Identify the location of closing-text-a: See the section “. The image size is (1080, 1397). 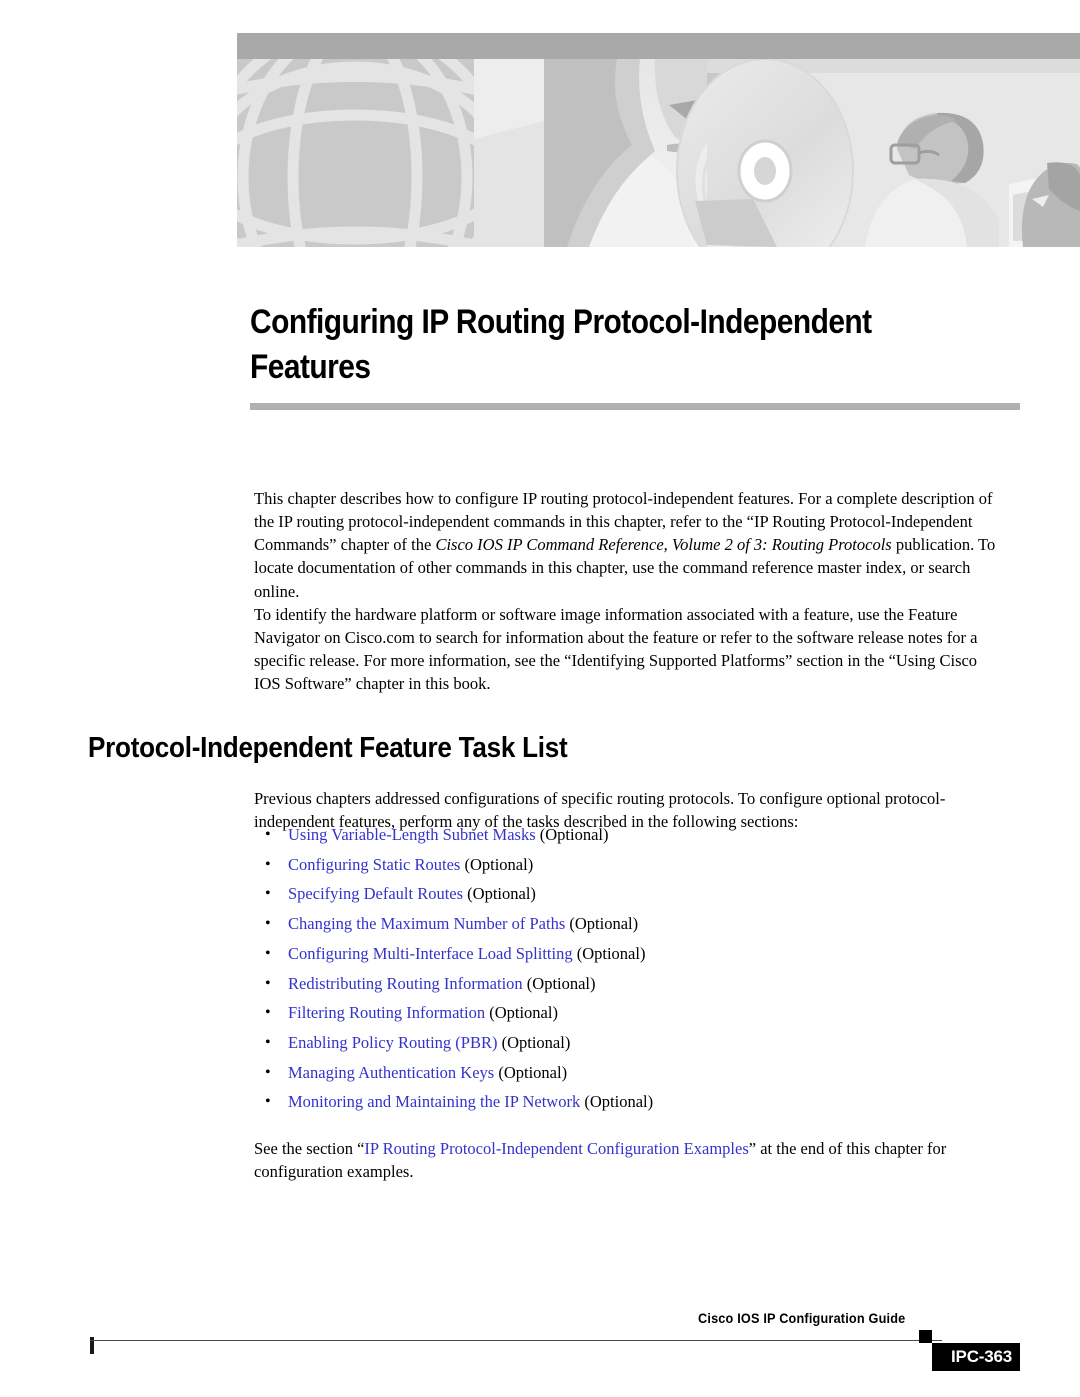
(309, 1148).